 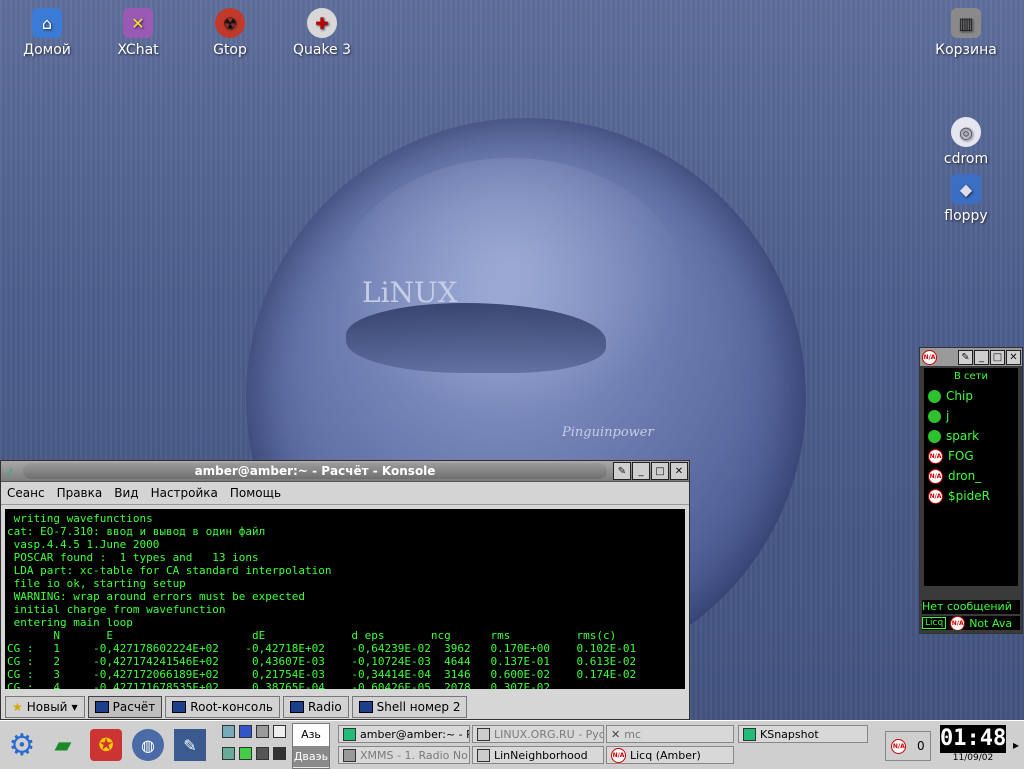 I want to click on new-session-icon: ★, so click(x=17, y=707).